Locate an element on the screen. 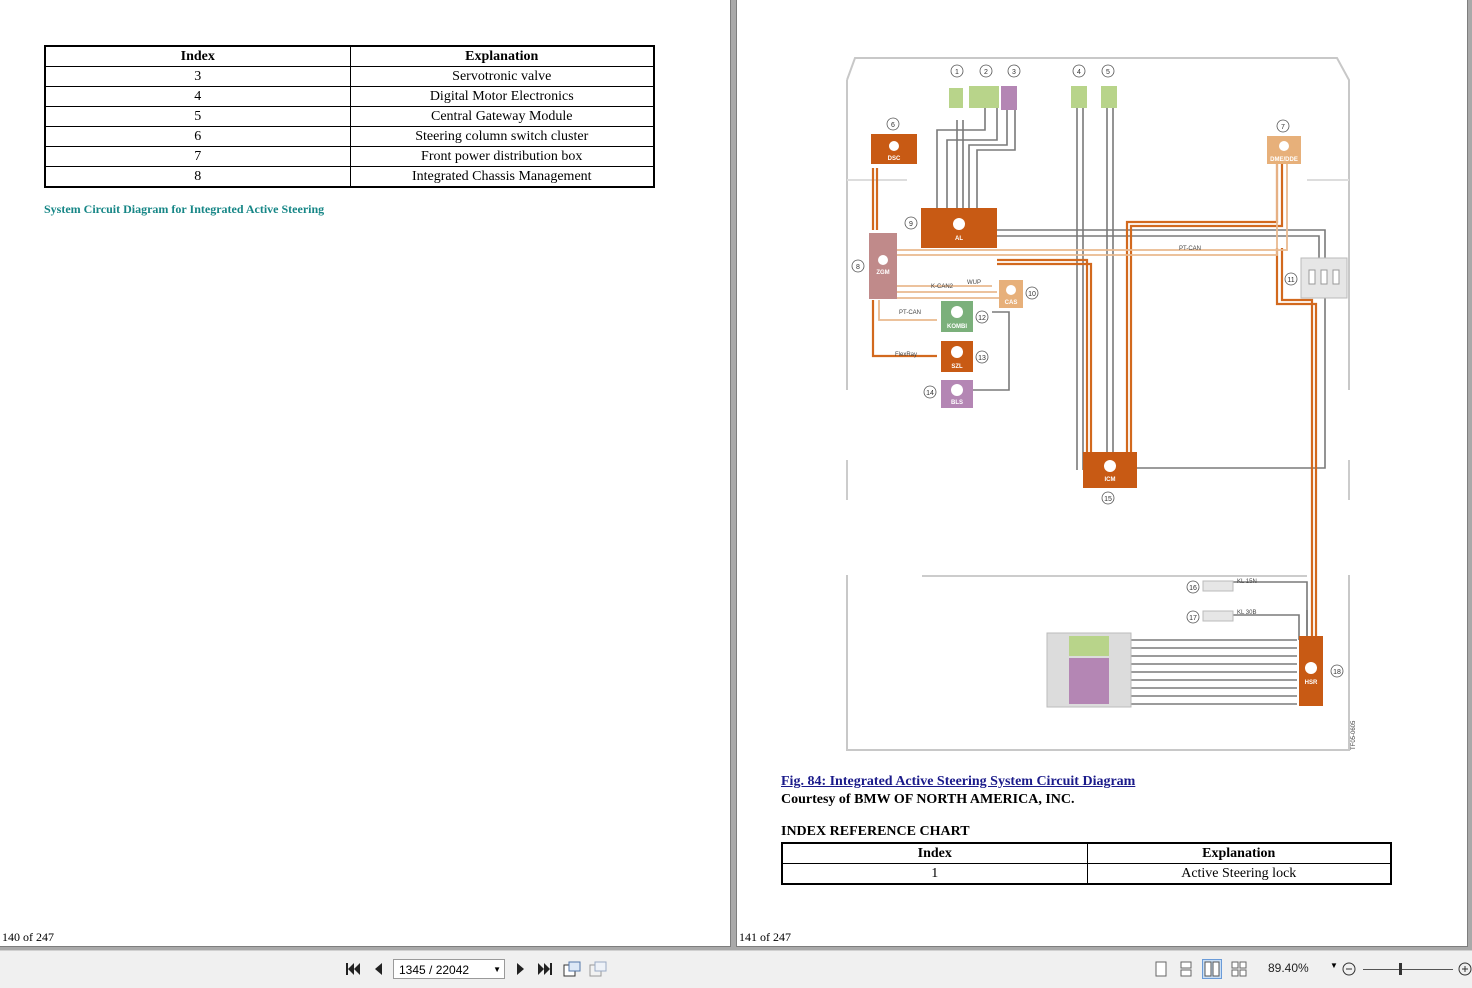 Image resolution: width=1472 pixels, height=988 pixels. page-input-value: 1345 / 22042 is located at coordinates (434, 970).